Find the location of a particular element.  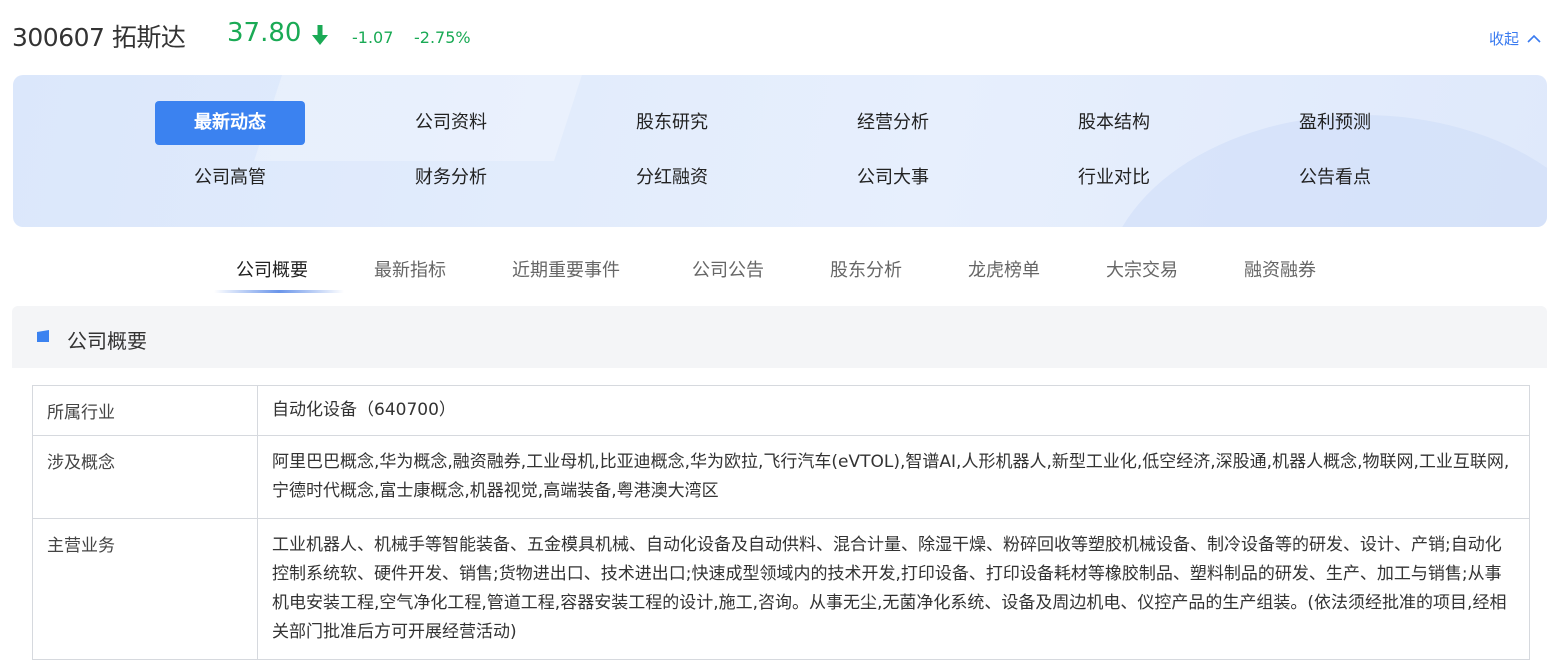

subtab-announcements: 公司公告 is located at coordinates (728, 269).